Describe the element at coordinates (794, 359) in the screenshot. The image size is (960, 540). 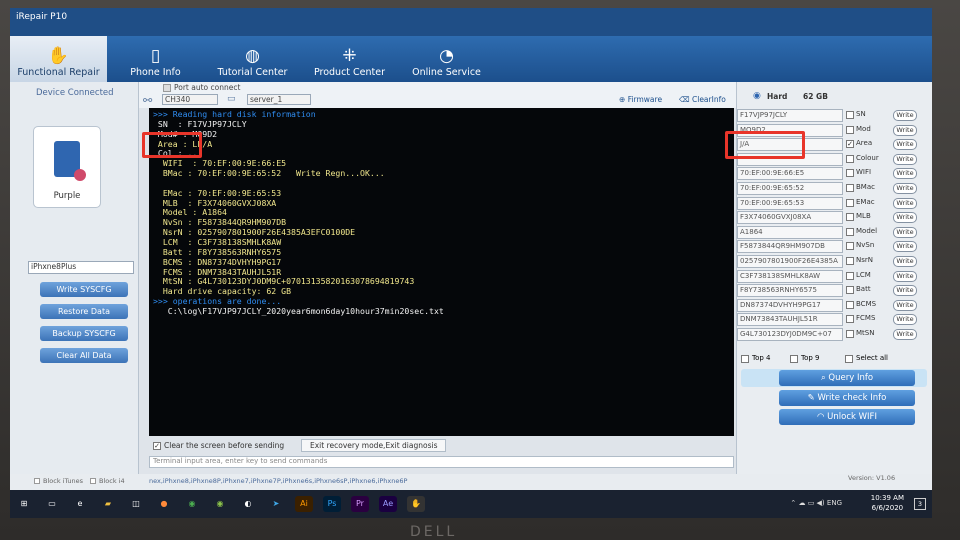
I see `top9-checkbox` at that location.